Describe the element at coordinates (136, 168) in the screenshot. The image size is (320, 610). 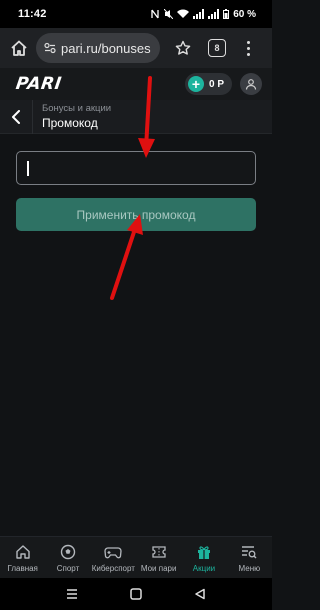
I see `promo-code-input` at that location.